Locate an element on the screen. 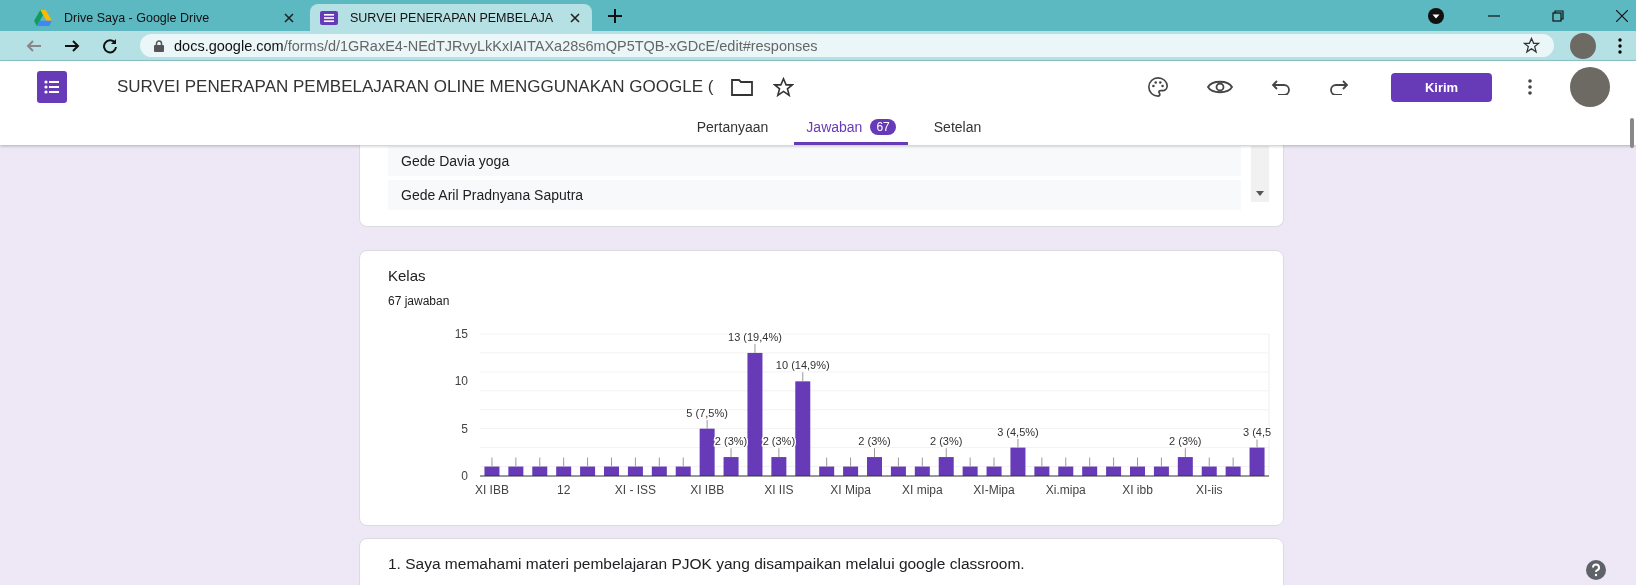  profile-dropdown-icon is located at coordinates (1436, 15).